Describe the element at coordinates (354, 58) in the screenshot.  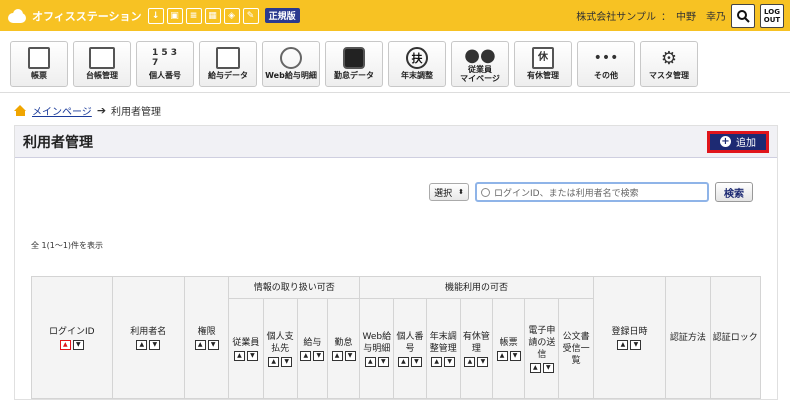
I see `attendance-clock-icon` at that location.